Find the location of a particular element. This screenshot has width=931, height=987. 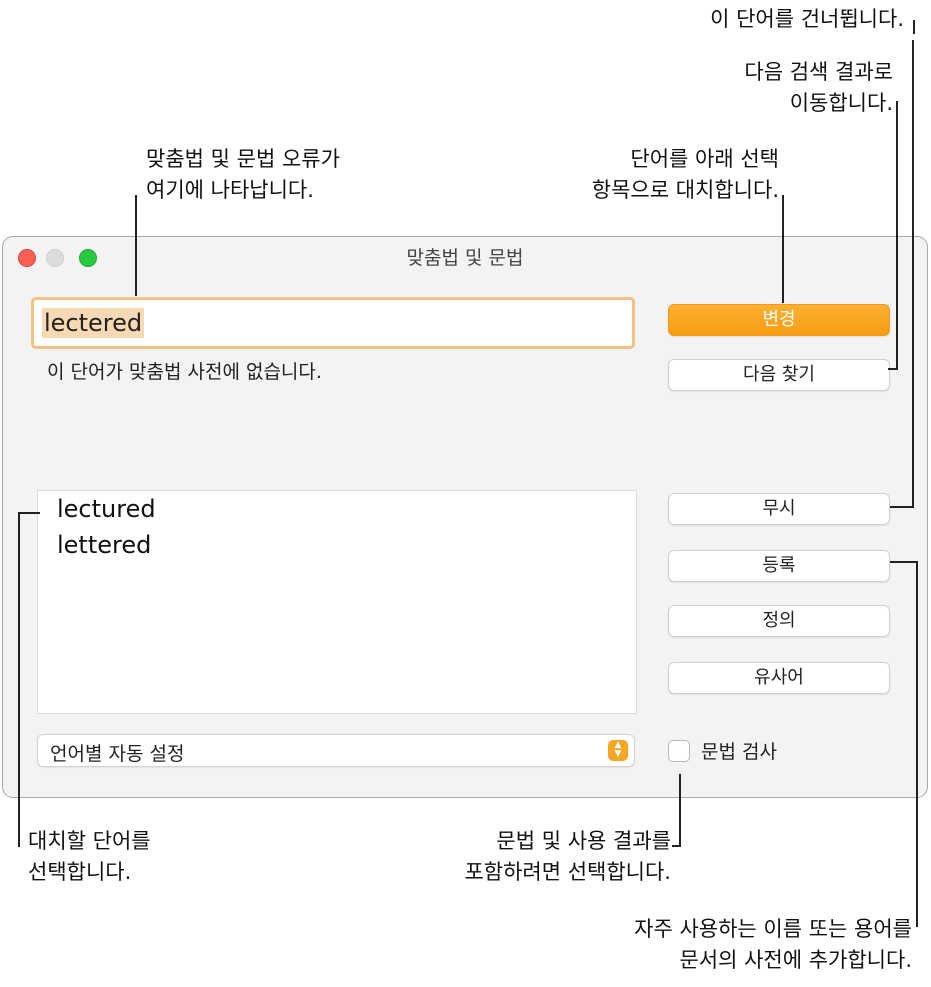

callout-next-result: 다음 검색 결과로 이동합니다. is located at coordinates (818, 87).